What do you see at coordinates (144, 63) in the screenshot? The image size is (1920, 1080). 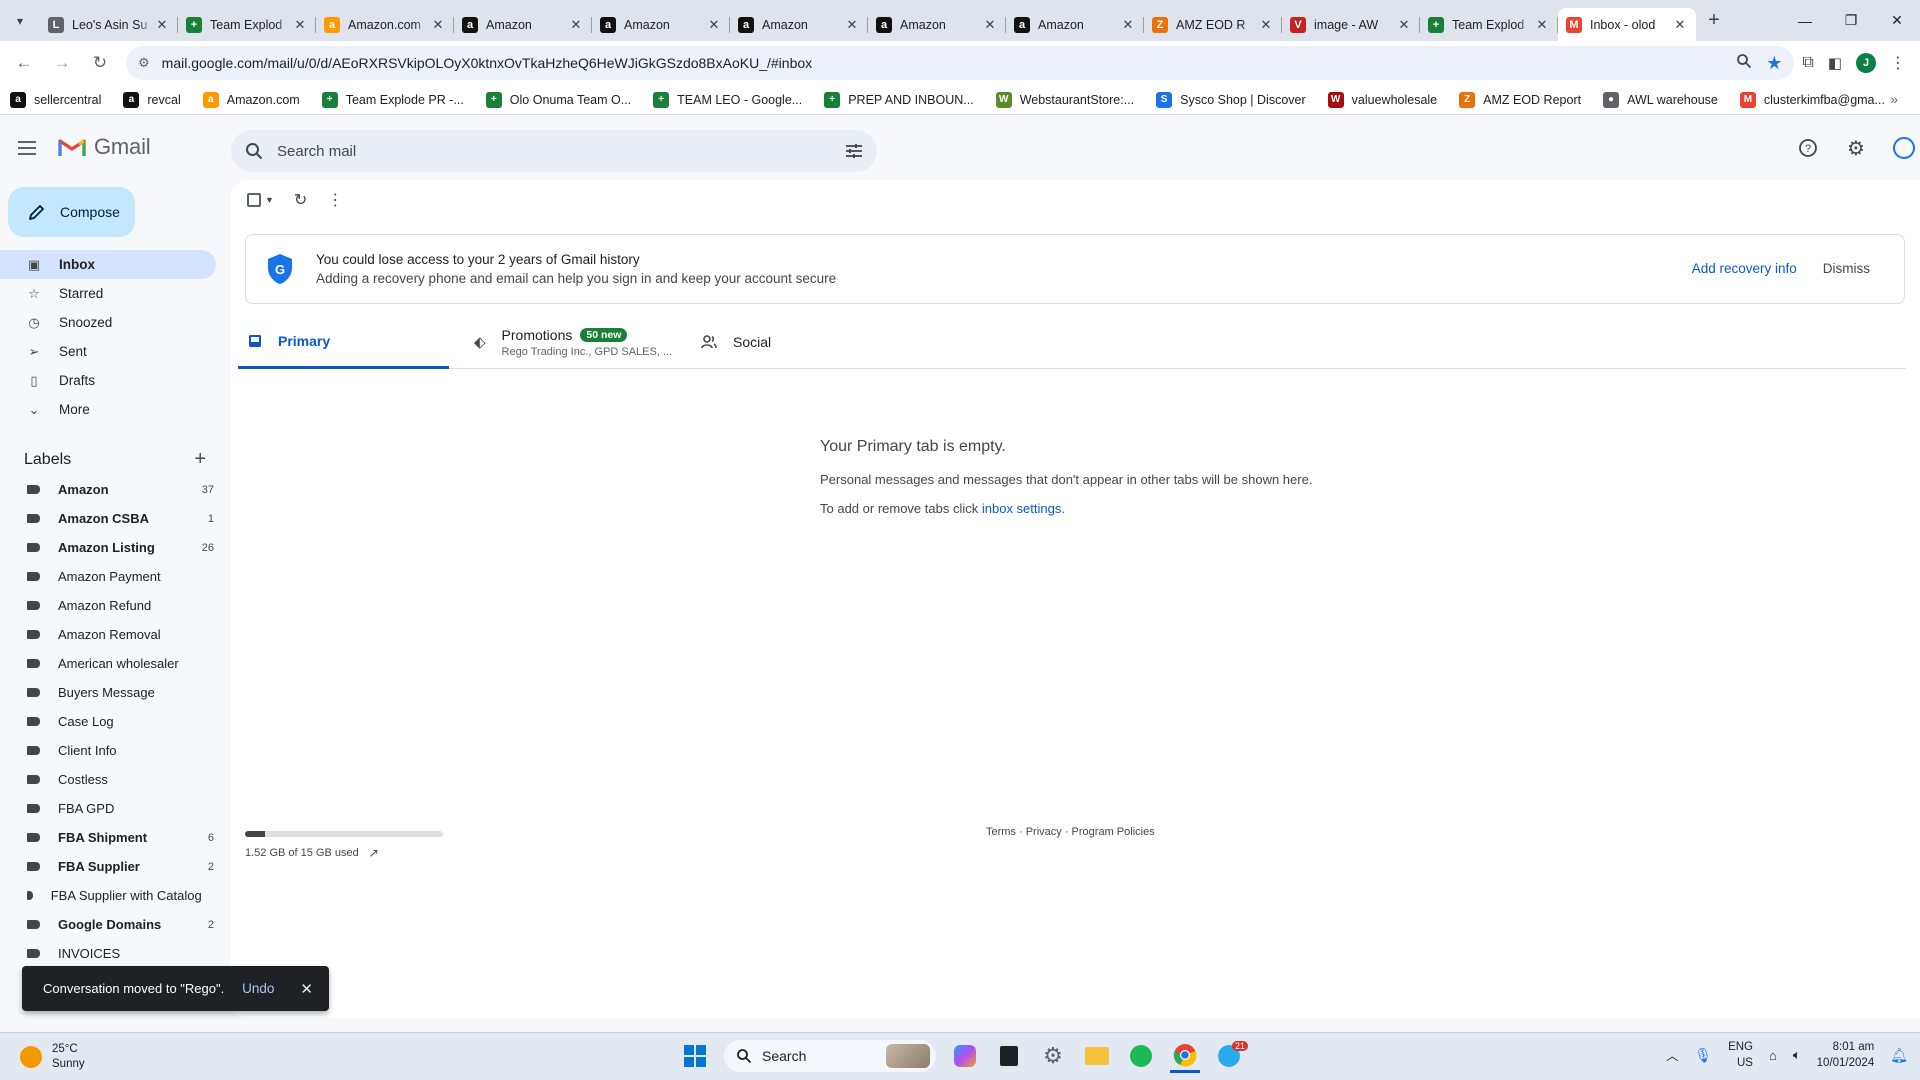 I see `site-info-icon: ⚙` at bounding box center [144, 63].